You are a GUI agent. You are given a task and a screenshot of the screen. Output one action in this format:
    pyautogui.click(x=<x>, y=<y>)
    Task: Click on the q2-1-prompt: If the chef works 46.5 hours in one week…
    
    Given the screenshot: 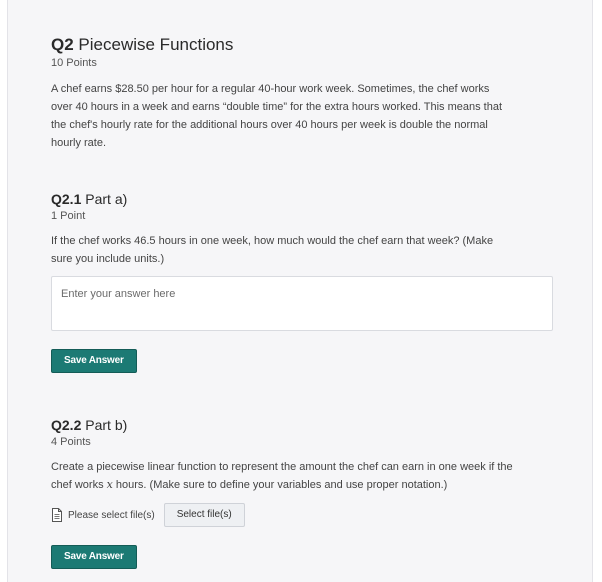 What is the action you would take?
    pyautogui.click(x=303, y=250)
    